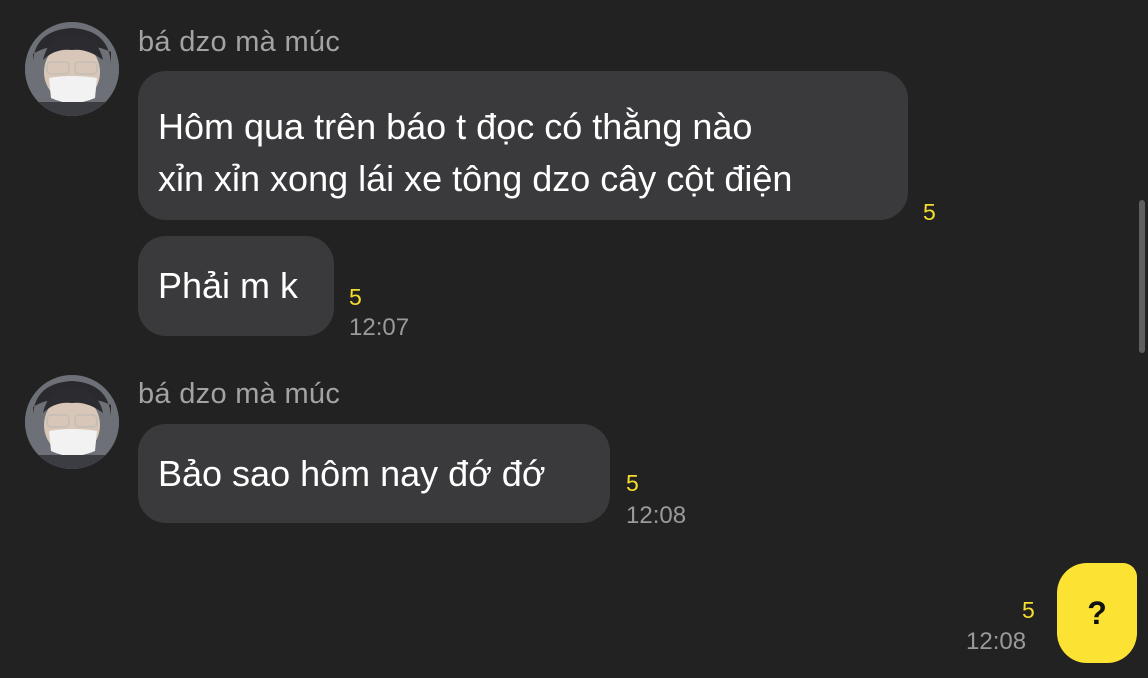 The height and width of the screenshot is (678, 1148). I want to click on message-text-line: Phải m k, so click(228, 285).